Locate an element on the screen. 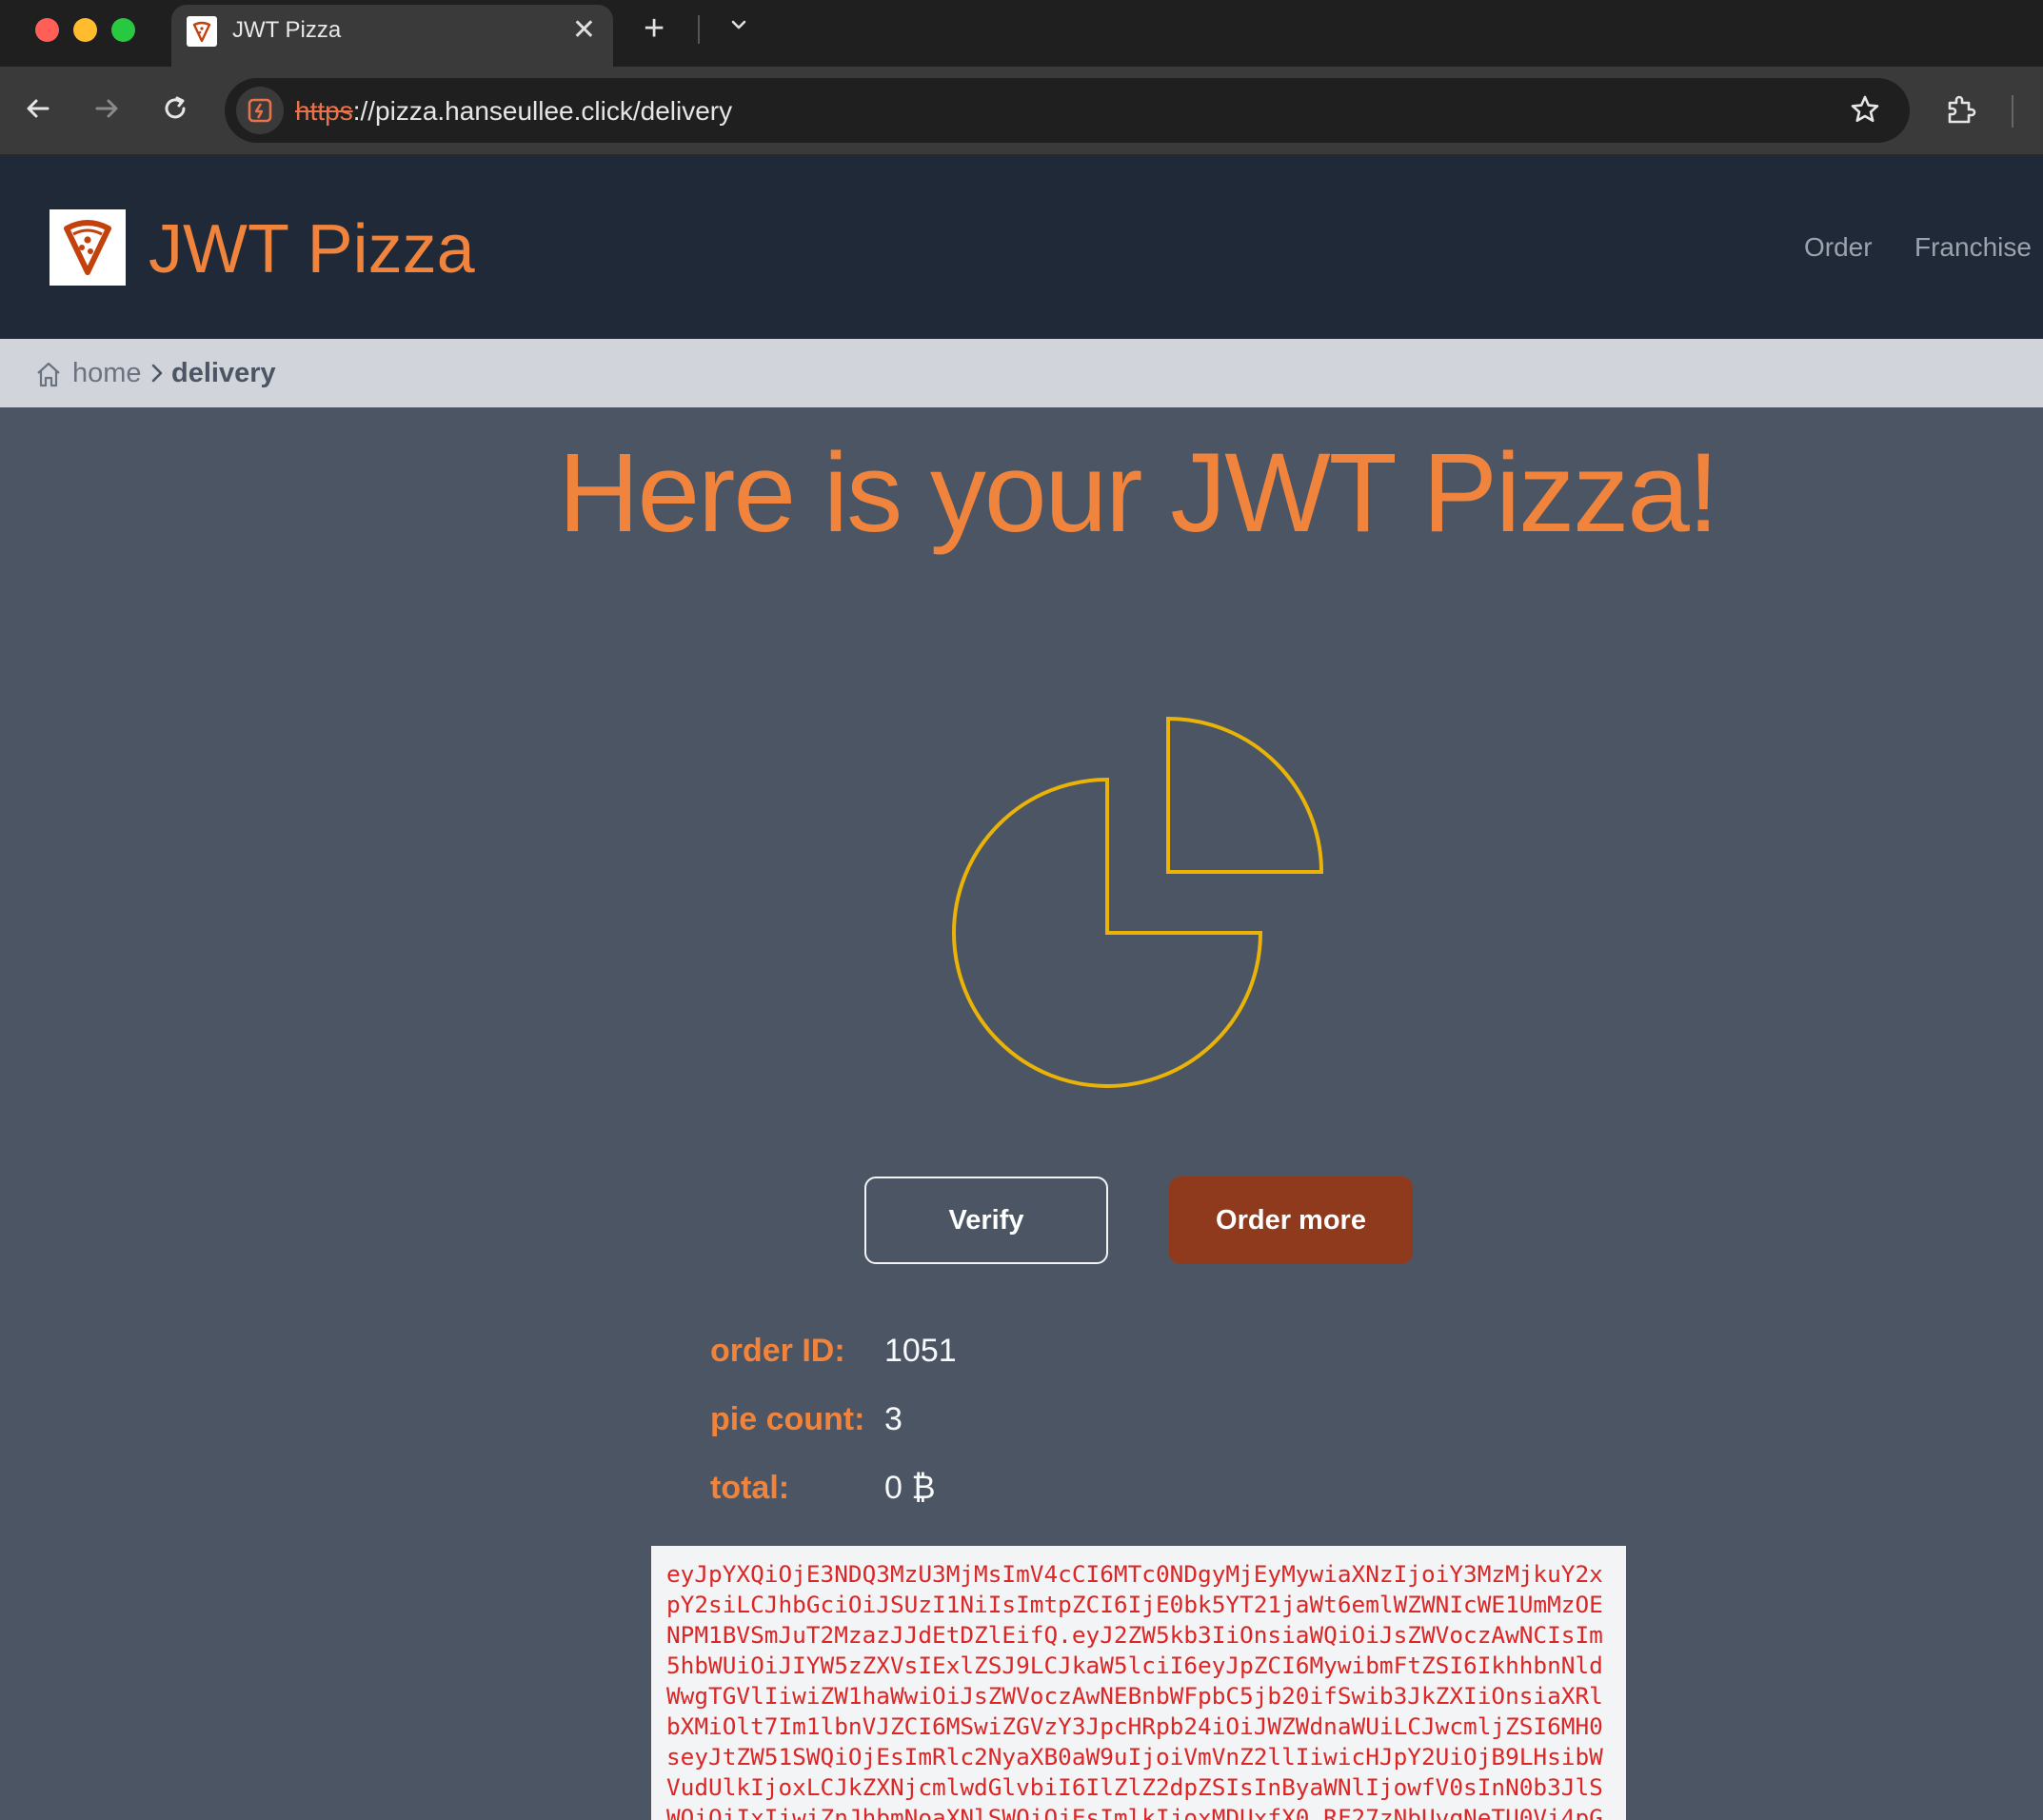 The width and height of the screenshot is (2043, 1820). not-secure-icon is located at coordinates (260, 110).